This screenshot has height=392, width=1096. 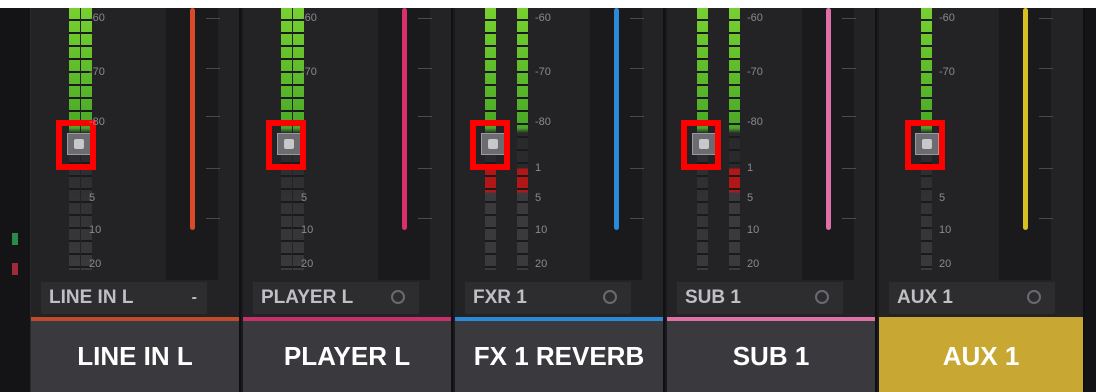 What do you see at coordinates (925, 297) in the screenshot?
I see `channel-name-text: AUX 1` at bounding box center [925, 297].